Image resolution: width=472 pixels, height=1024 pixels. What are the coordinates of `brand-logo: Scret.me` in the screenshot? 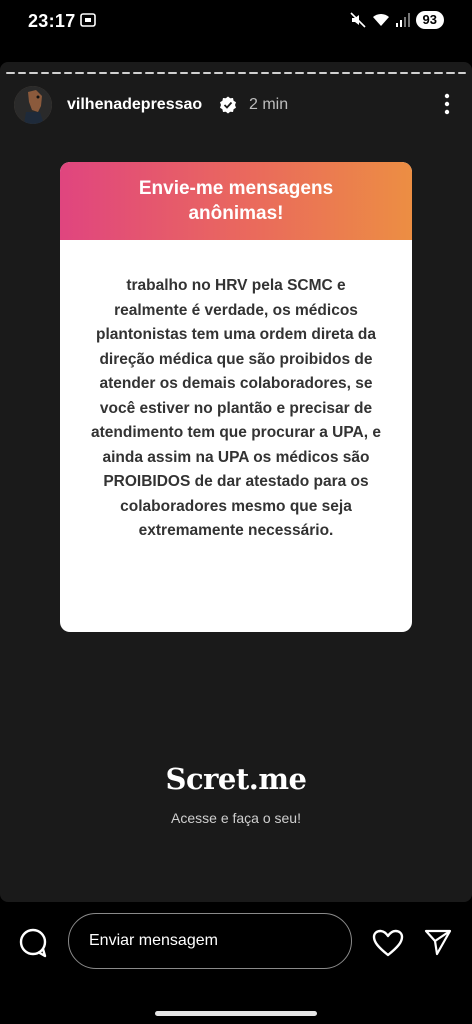 It's located at (236, 779).